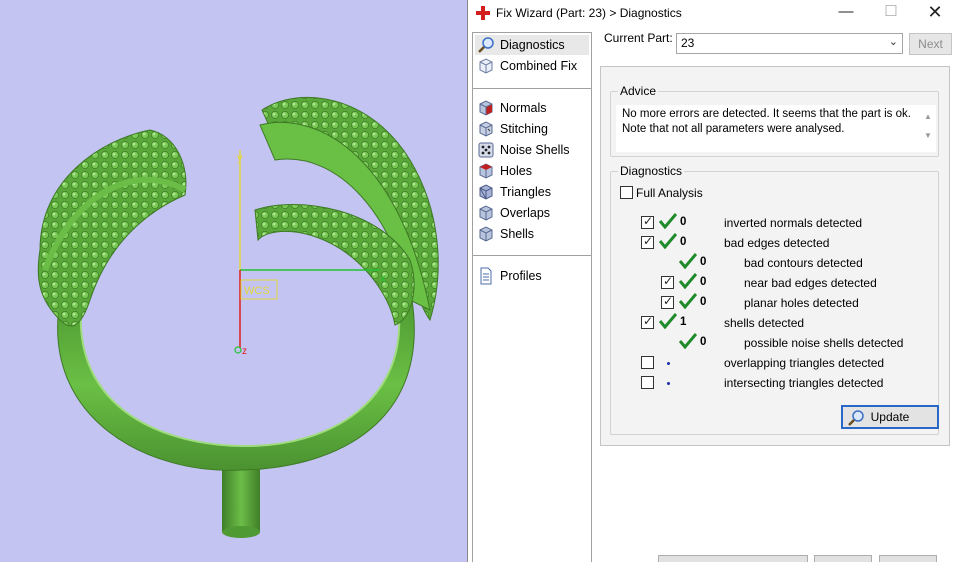  I want to click on intersecting-triangles-checkbox, so click(647, 382).